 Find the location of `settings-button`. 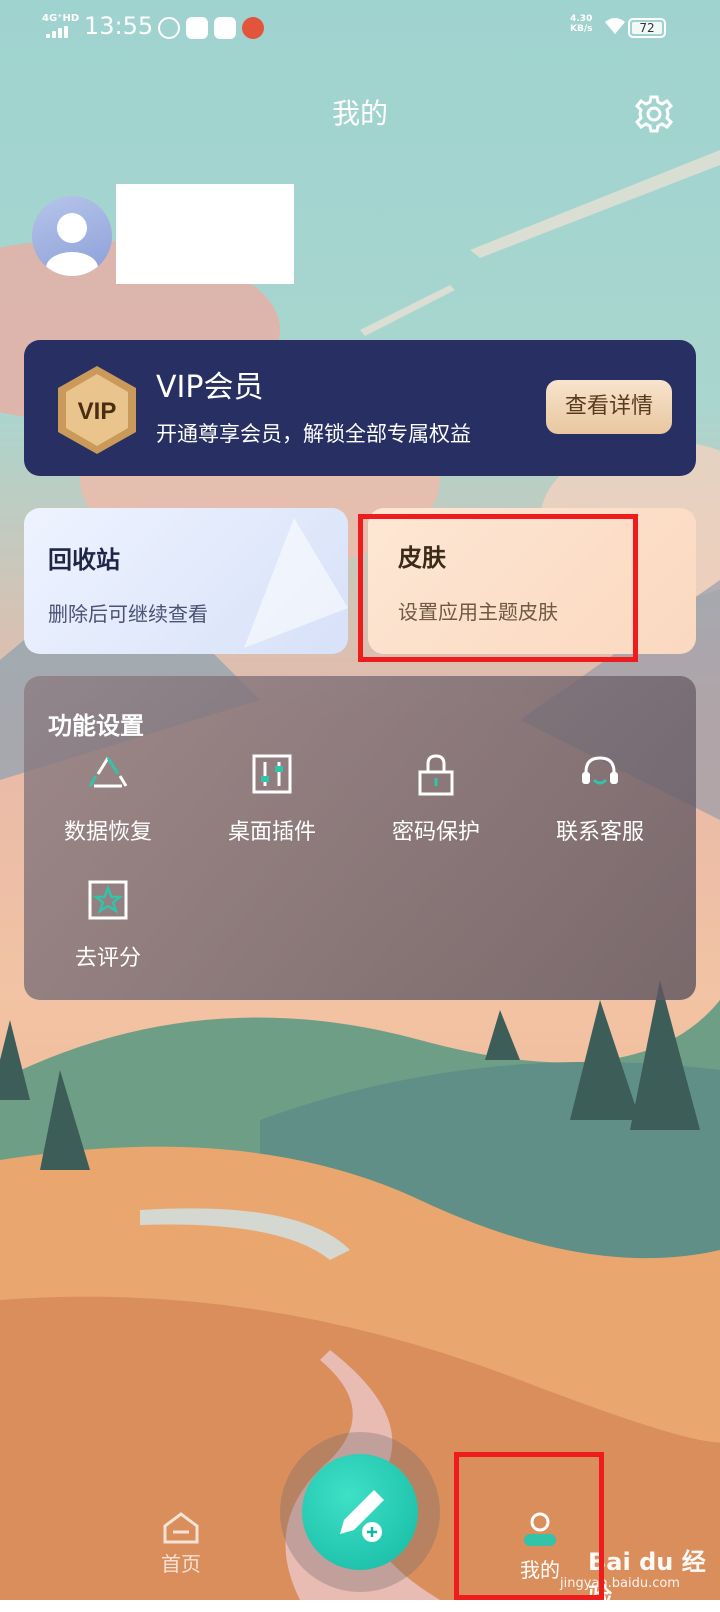

settings-button is located at coordinates (654, 114).